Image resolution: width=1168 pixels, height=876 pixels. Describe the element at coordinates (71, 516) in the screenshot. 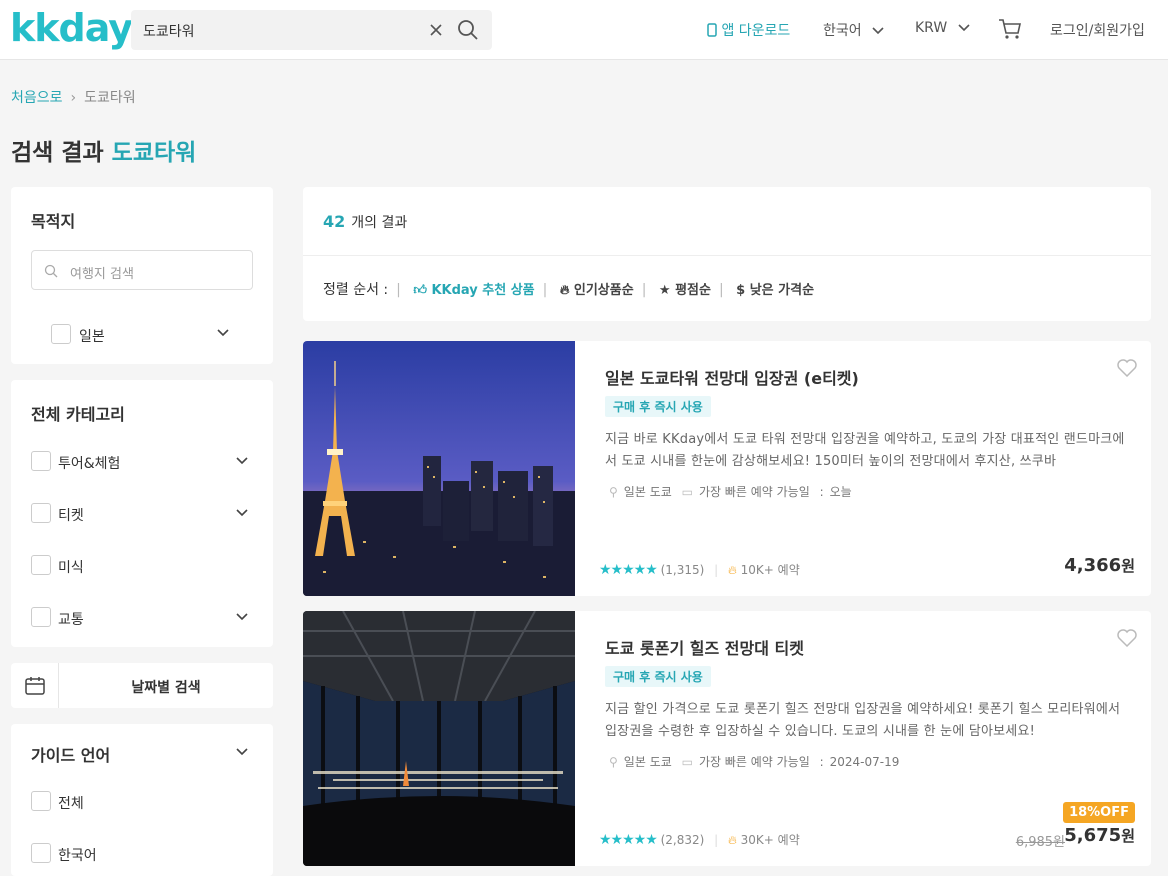

I see `category-item-label: 티켓` at that location.